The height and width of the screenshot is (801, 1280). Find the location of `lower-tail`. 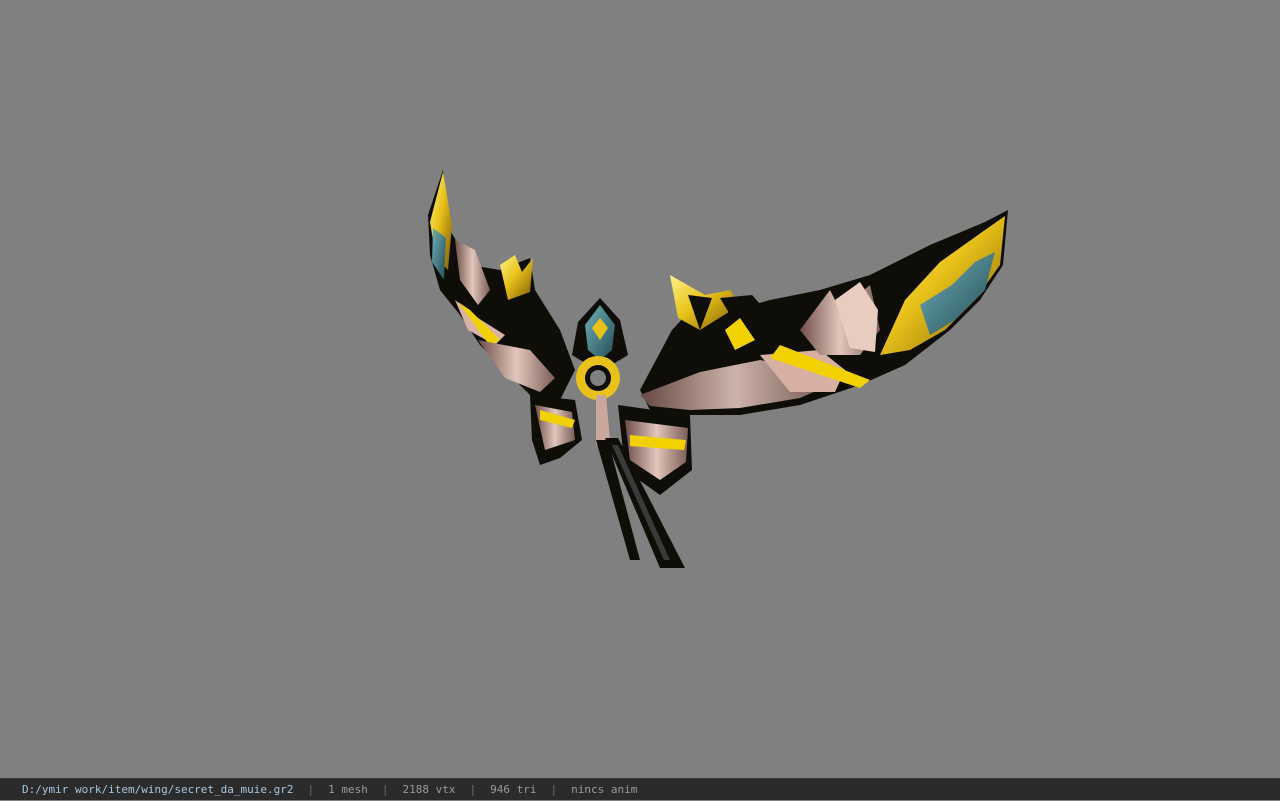

lower-tail is located at coordinates (611, 481).